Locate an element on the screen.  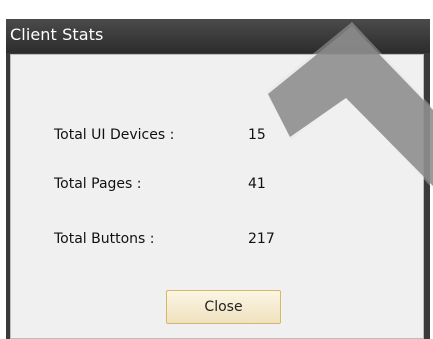
close-button: Close is located at coordinates (223, 307).